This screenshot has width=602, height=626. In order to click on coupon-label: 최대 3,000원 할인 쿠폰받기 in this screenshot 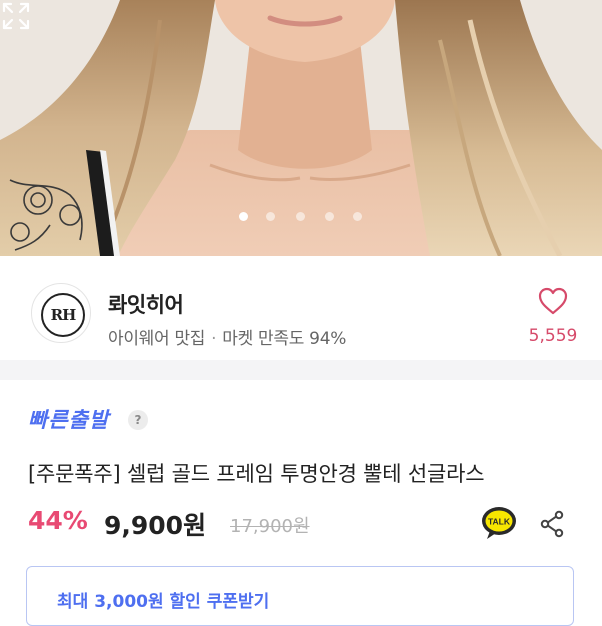, I will do `click(163, 602)`.